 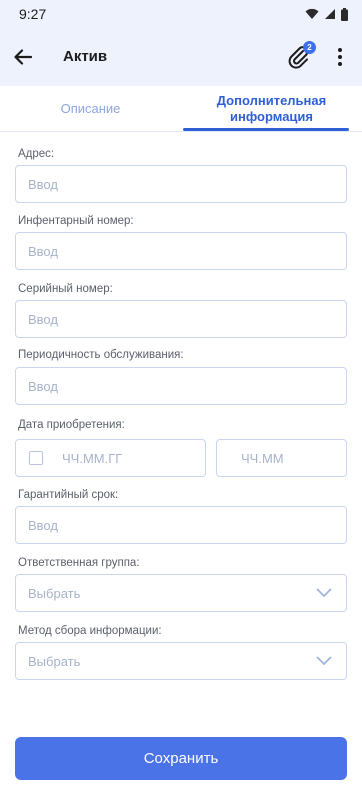 I want to click on serial-number-input: Ввод, so click(x=181, y=319).